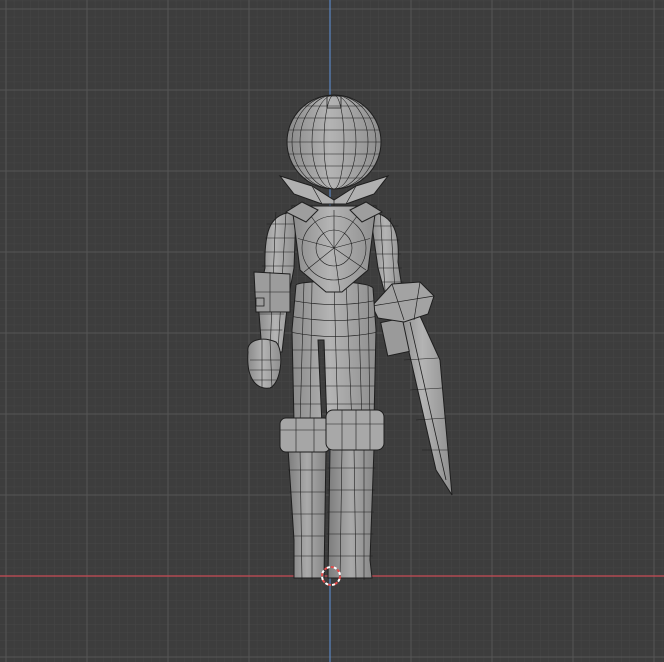 The width and height of the screenshot is (664, 662). Describe the element at coordinates (416, 405) in the screenshot. I see `sword` at that location.